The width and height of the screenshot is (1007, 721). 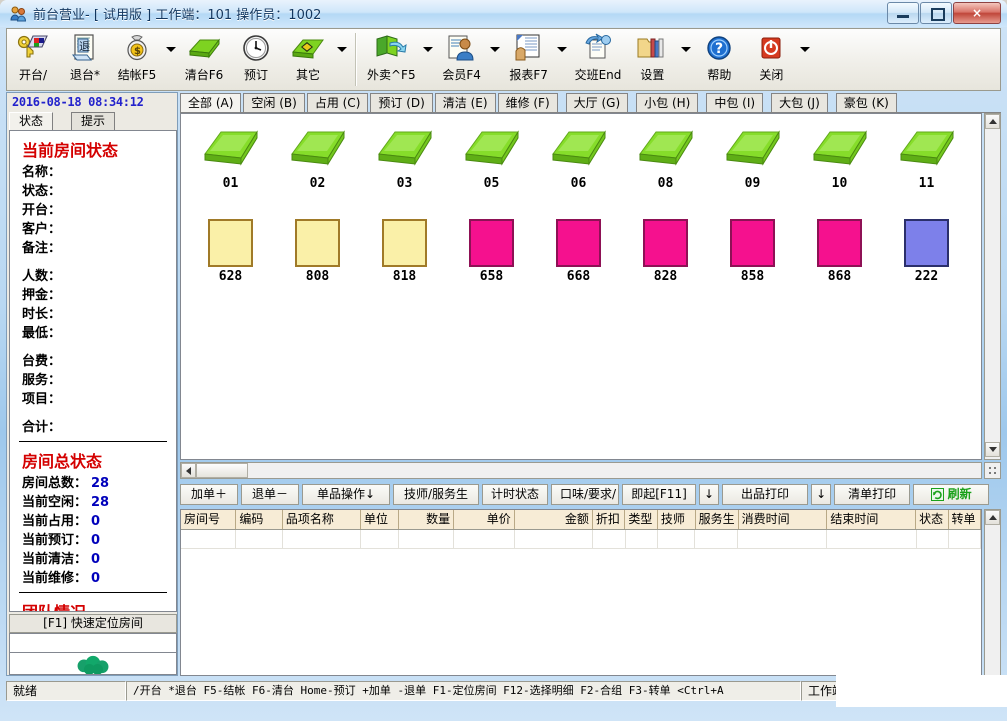 What do you see at coordinates (491, 248) in the screenshot?
I see `room-tile: 658` at bounding box center [491, 248].